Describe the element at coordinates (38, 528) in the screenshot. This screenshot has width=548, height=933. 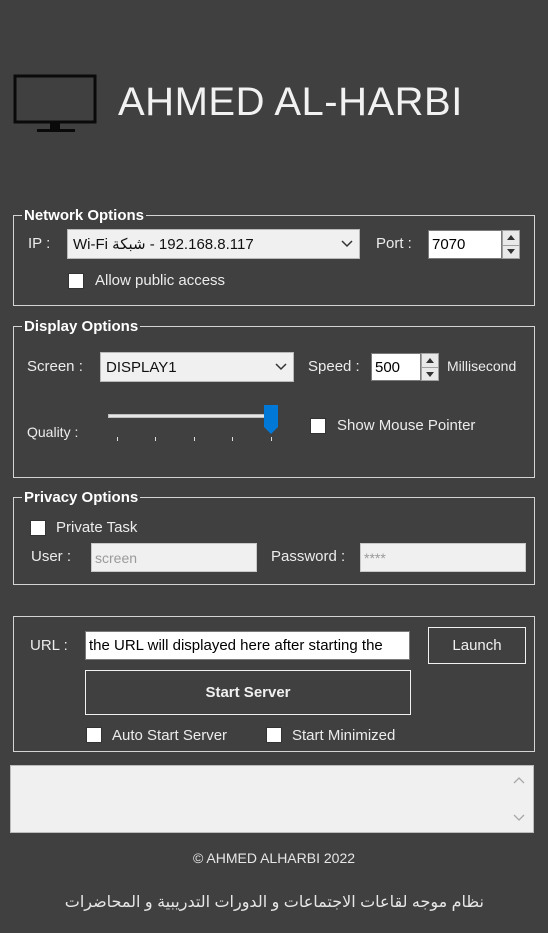
I see `private-task-checkbox` at that location.